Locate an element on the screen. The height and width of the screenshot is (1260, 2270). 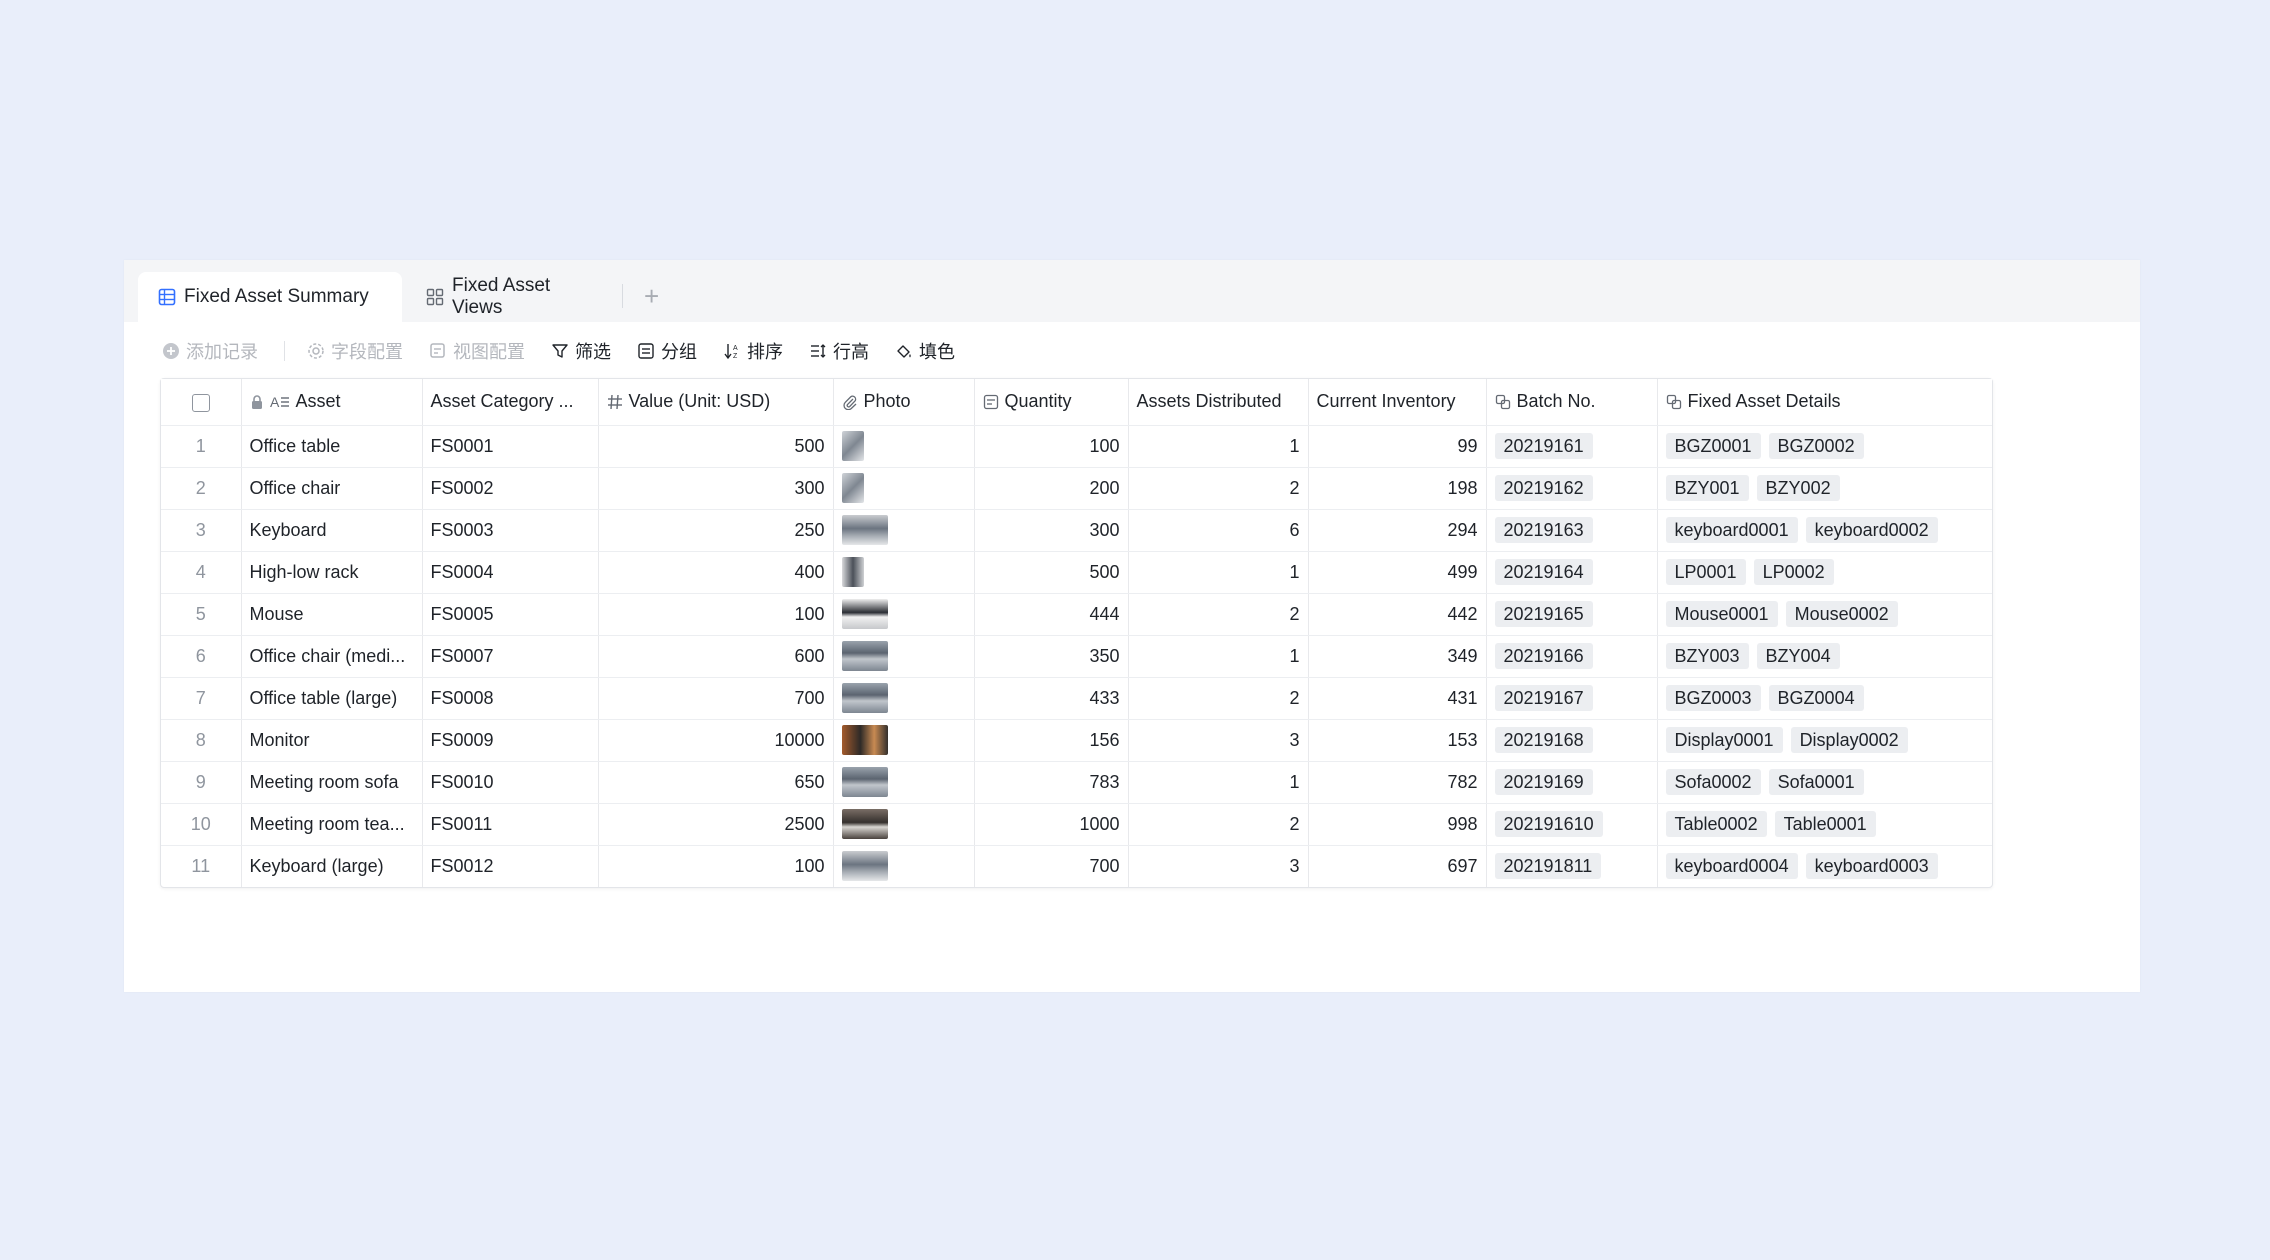
cell-value: 2500 is located at coordinates (716, 824).